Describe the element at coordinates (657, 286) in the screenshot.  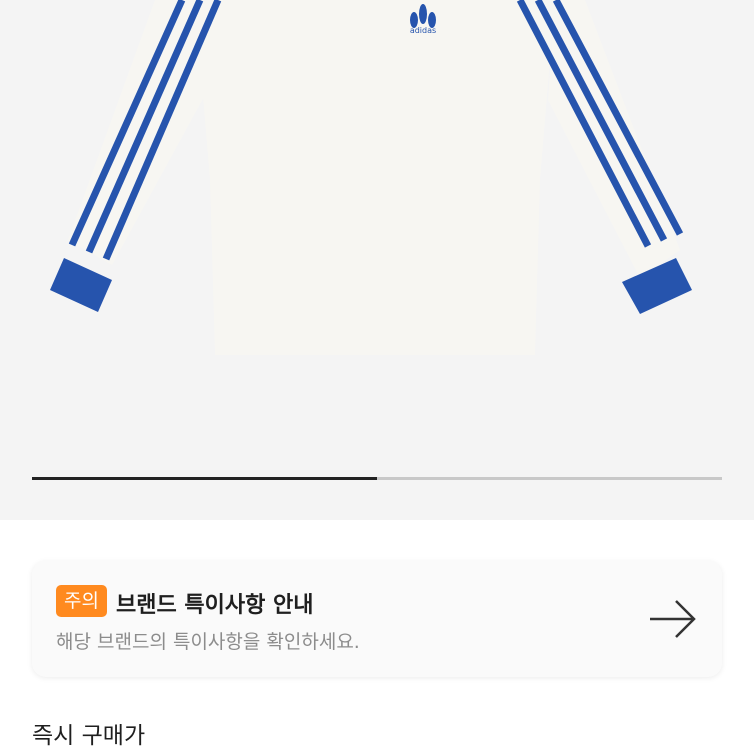
I see `right-cuff` at that location.